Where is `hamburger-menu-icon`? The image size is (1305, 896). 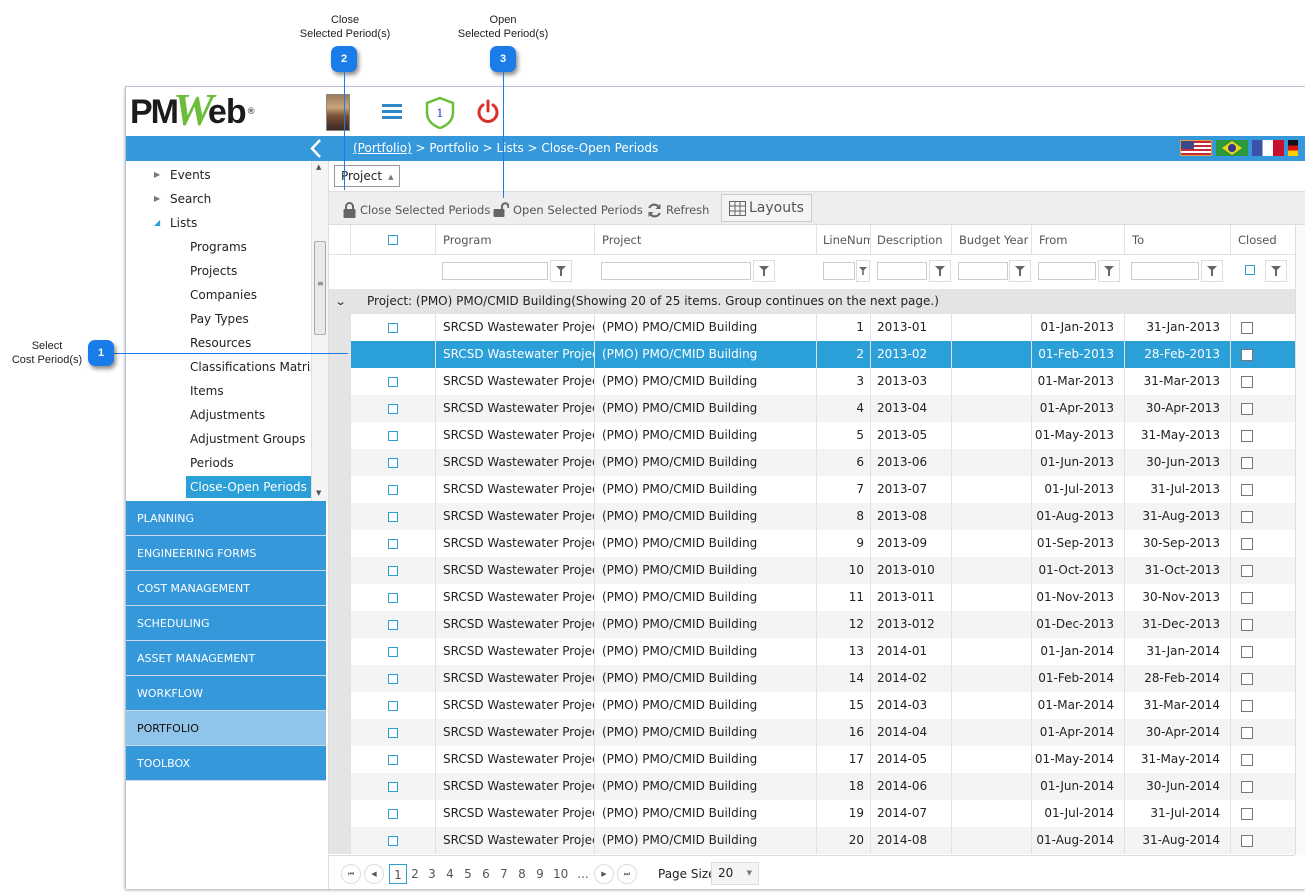 hamburger-menu-icon is located at coordinates (392, 112).